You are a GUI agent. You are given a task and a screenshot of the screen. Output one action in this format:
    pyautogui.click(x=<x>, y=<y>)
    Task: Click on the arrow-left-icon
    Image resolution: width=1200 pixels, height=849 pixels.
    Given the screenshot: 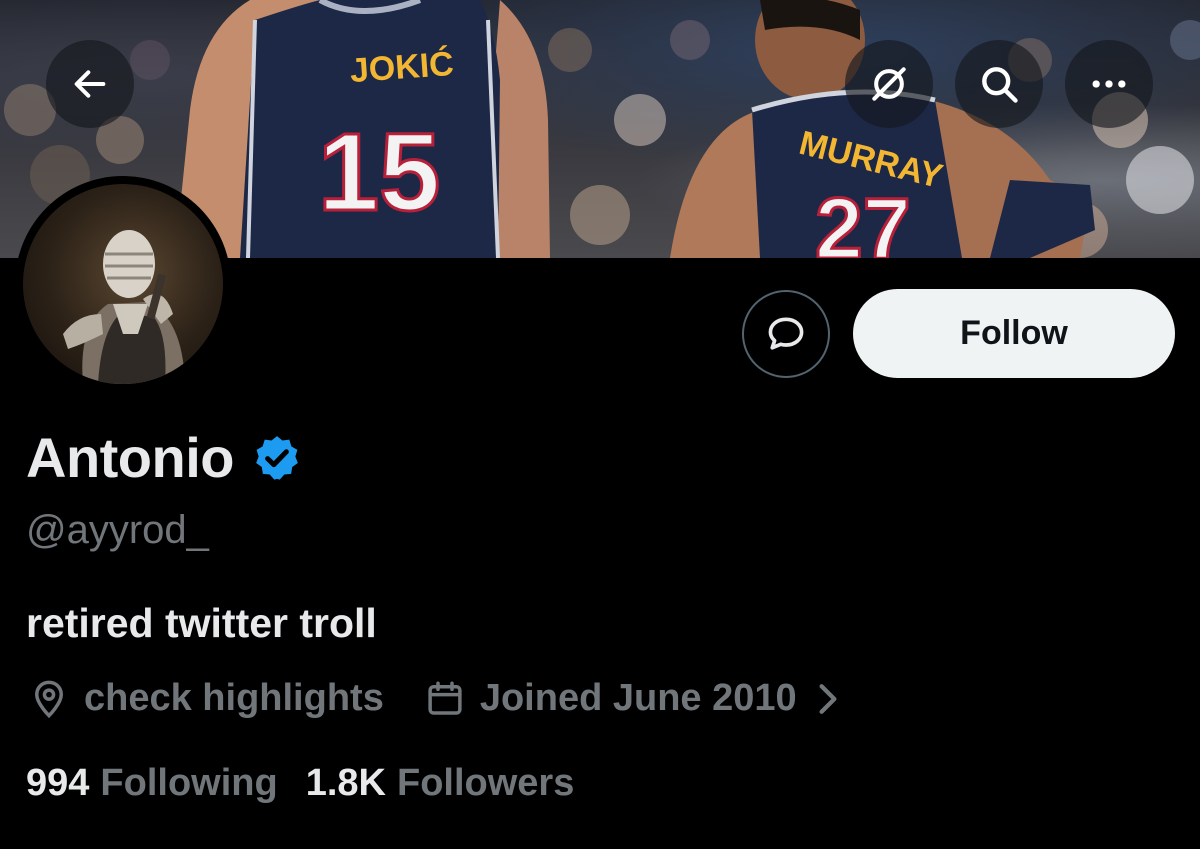 What is the action you would take?
    pyautogui.click(x=90, y=84)
    